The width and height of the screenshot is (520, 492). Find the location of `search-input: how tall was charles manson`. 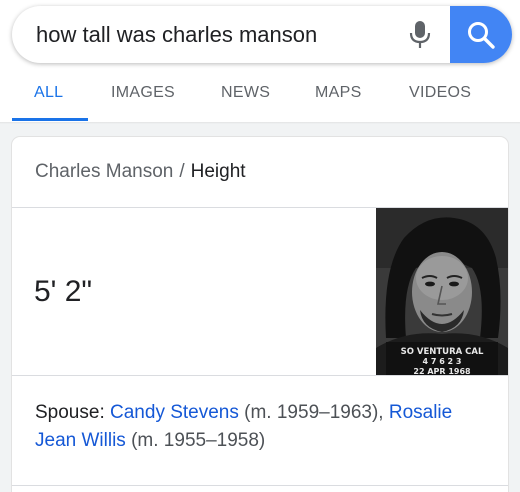

search-input: how tall was charles manson is located at coordinates (176, 35).